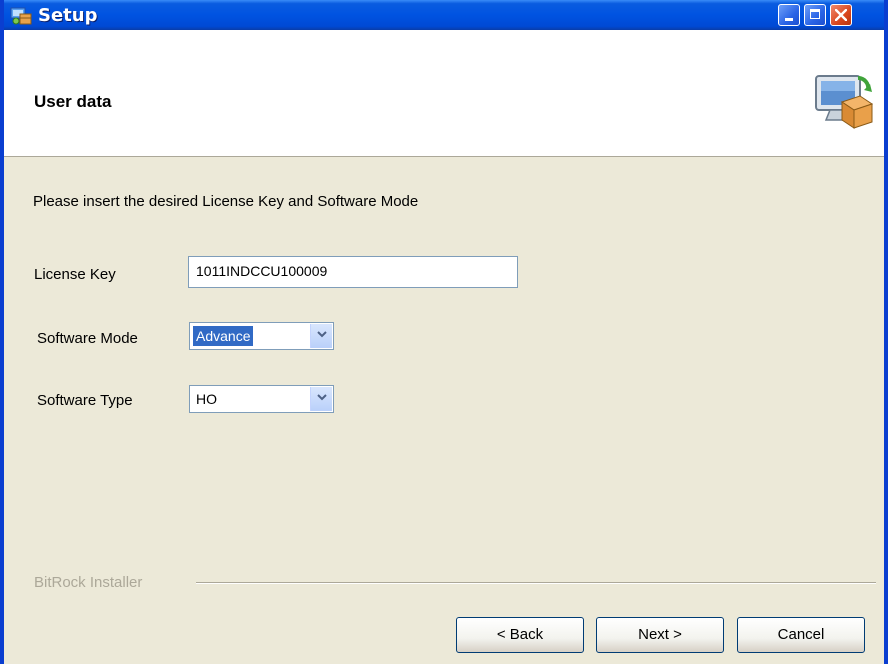 This screenshot has height=664, width=888. I want to click on license-key-input: 1011INDCCU100009, so click(353, 272).